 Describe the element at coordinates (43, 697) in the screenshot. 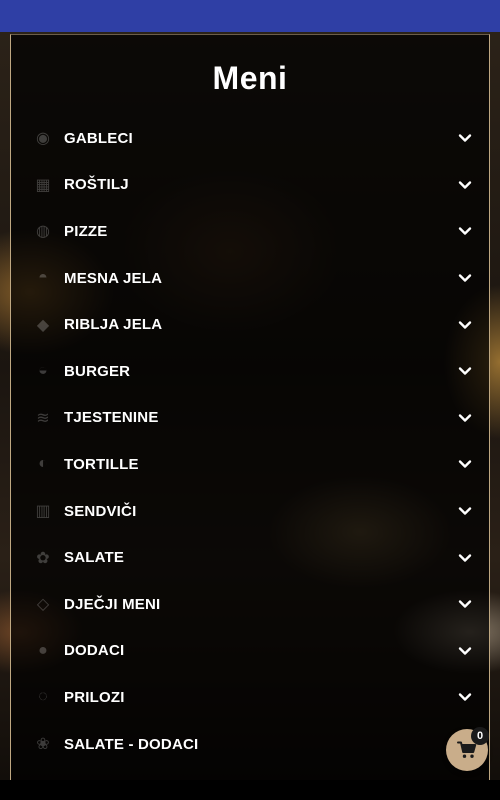

I see `side-dish-icon: ◌` at that location.